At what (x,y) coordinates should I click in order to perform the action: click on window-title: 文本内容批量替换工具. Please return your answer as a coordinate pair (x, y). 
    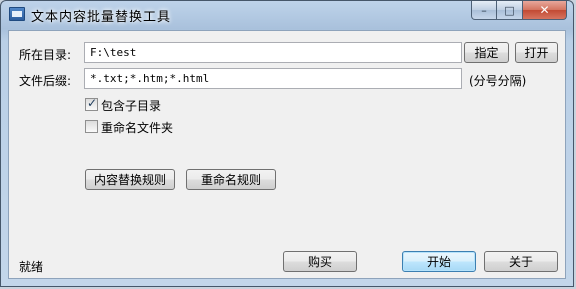
    Looking at the image, I should click on (101, 17).